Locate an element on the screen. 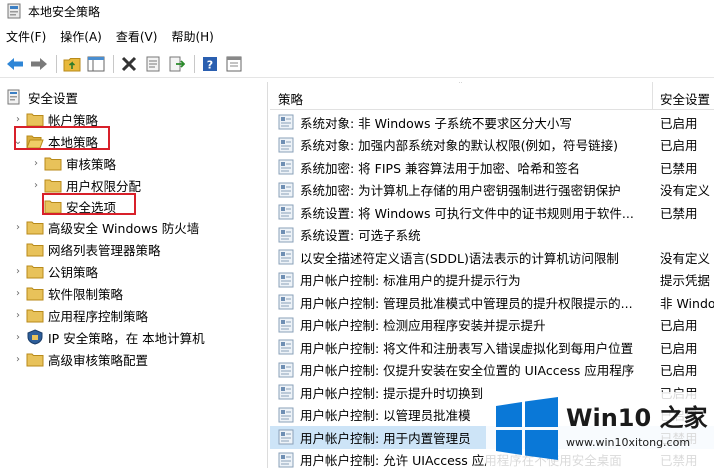 This screenshot has height=468, width=714. list-header: ˄ 策略 安全设置 is located at coordinates (492, 96).